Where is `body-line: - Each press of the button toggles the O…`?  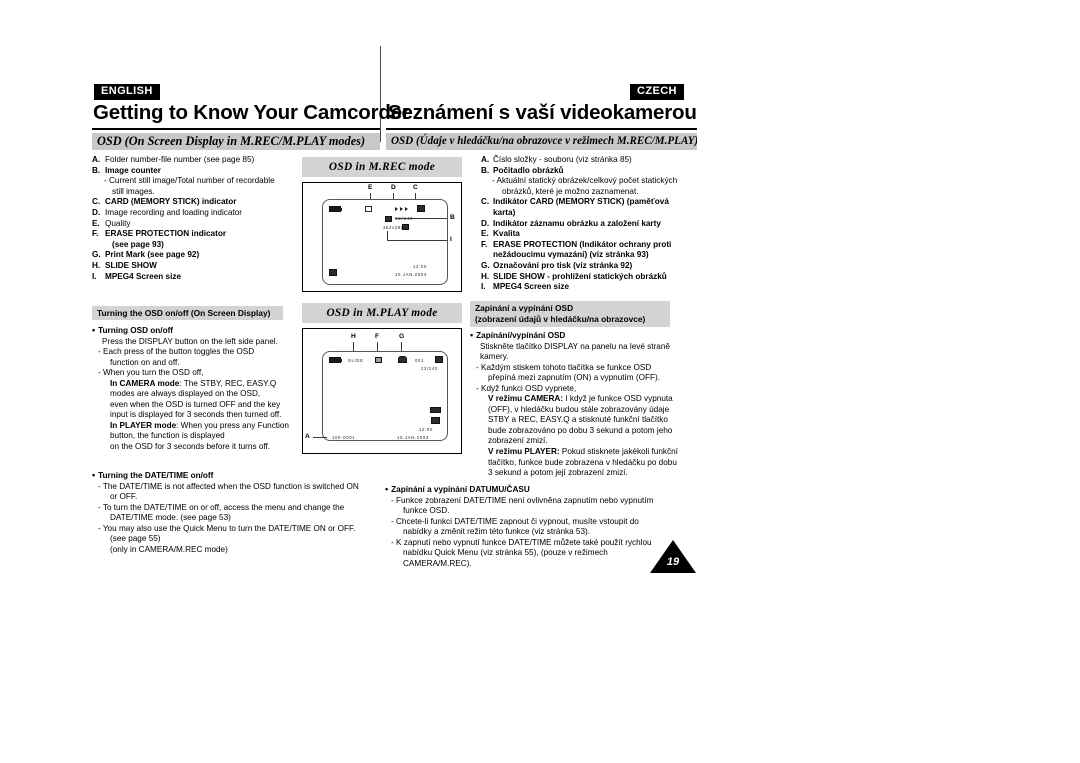 body-line: - Each press of the button toggles the O… is located at coordinates (176, 352).